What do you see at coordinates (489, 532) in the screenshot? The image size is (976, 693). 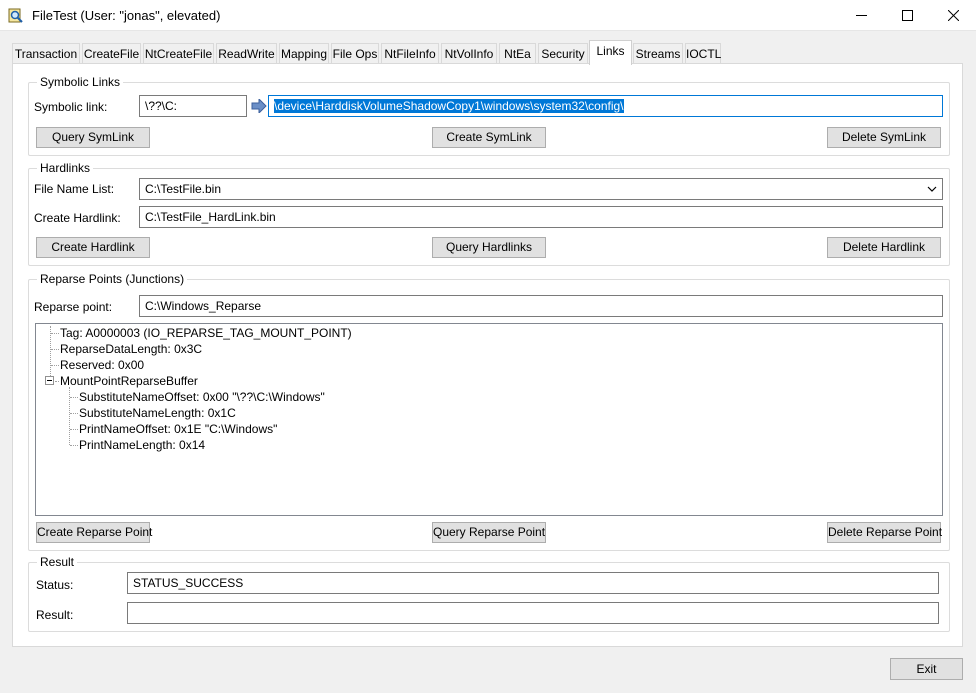 I see `query-reparse-point-button: Query Reparse Point` at bounding box center [489, 532].